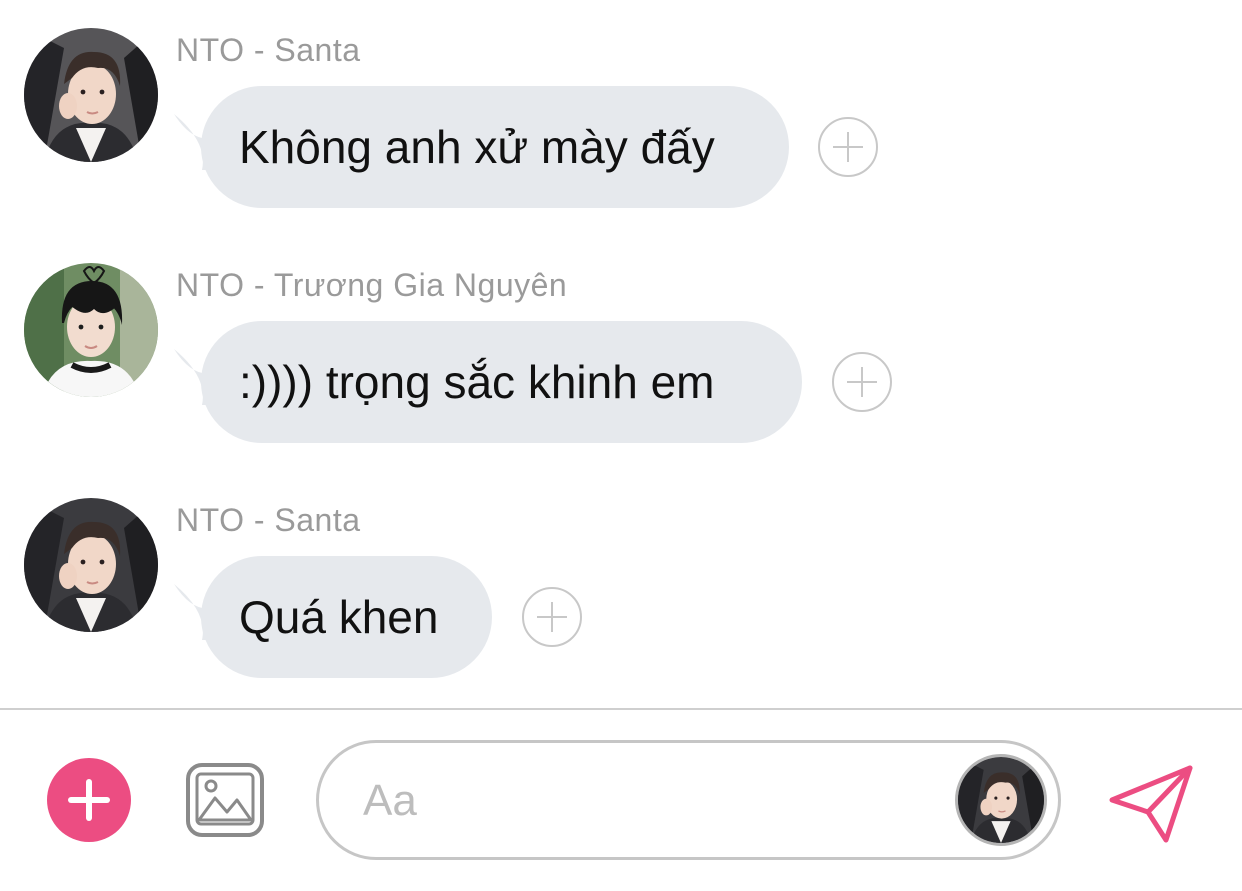 The image size is (1242, 891). I want to click on message-input-container, so click(688, 800).